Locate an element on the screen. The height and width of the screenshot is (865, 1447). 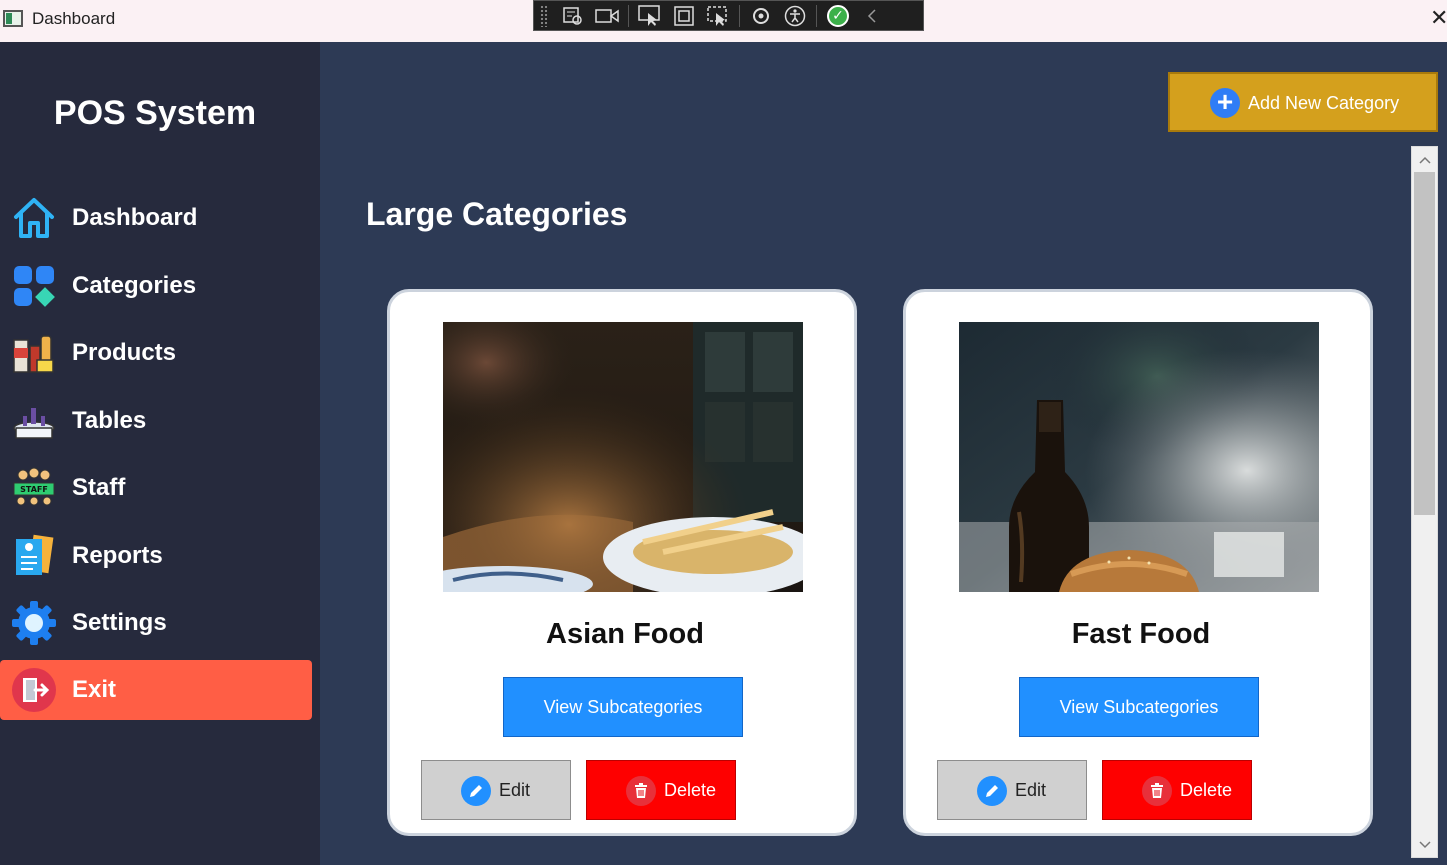
sidebar-item-settings: Settings is located at coordinates (156, 623).